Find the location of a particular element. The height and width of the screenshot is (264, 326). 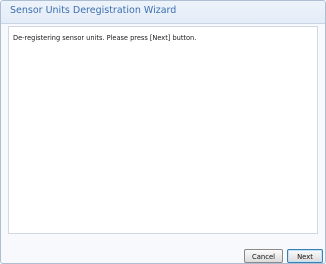

next-button: Next is located at coordinates (305, 256).